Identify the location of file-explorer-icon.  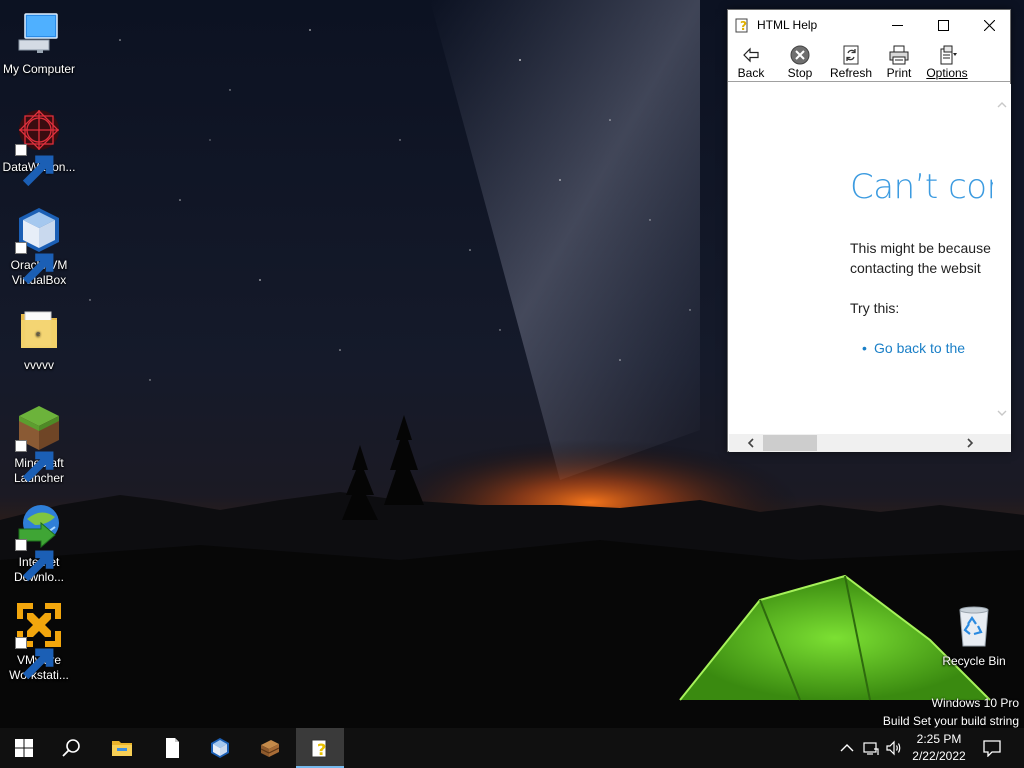
(122, 748).